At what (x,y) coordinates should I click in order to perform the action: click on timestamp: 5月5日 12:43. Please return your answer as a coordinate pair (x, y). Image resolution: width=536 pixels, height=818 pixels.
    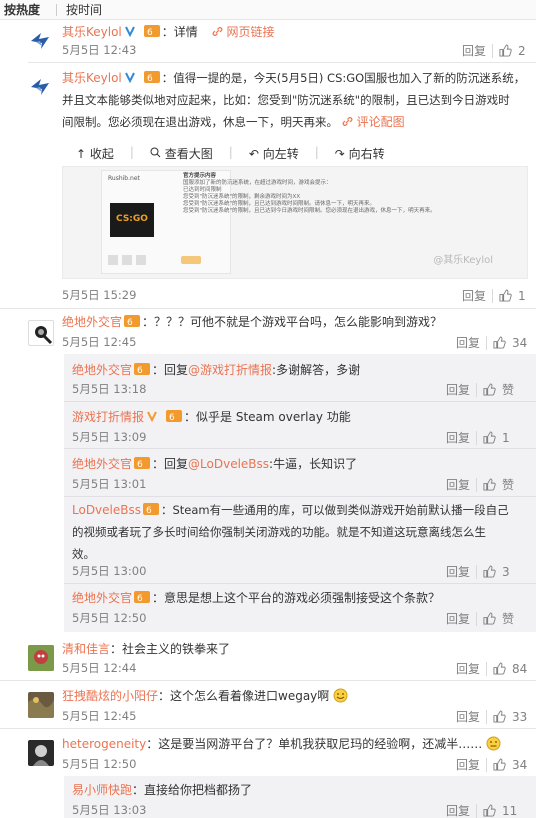
    Looking at the image, I should click on (99, 50).